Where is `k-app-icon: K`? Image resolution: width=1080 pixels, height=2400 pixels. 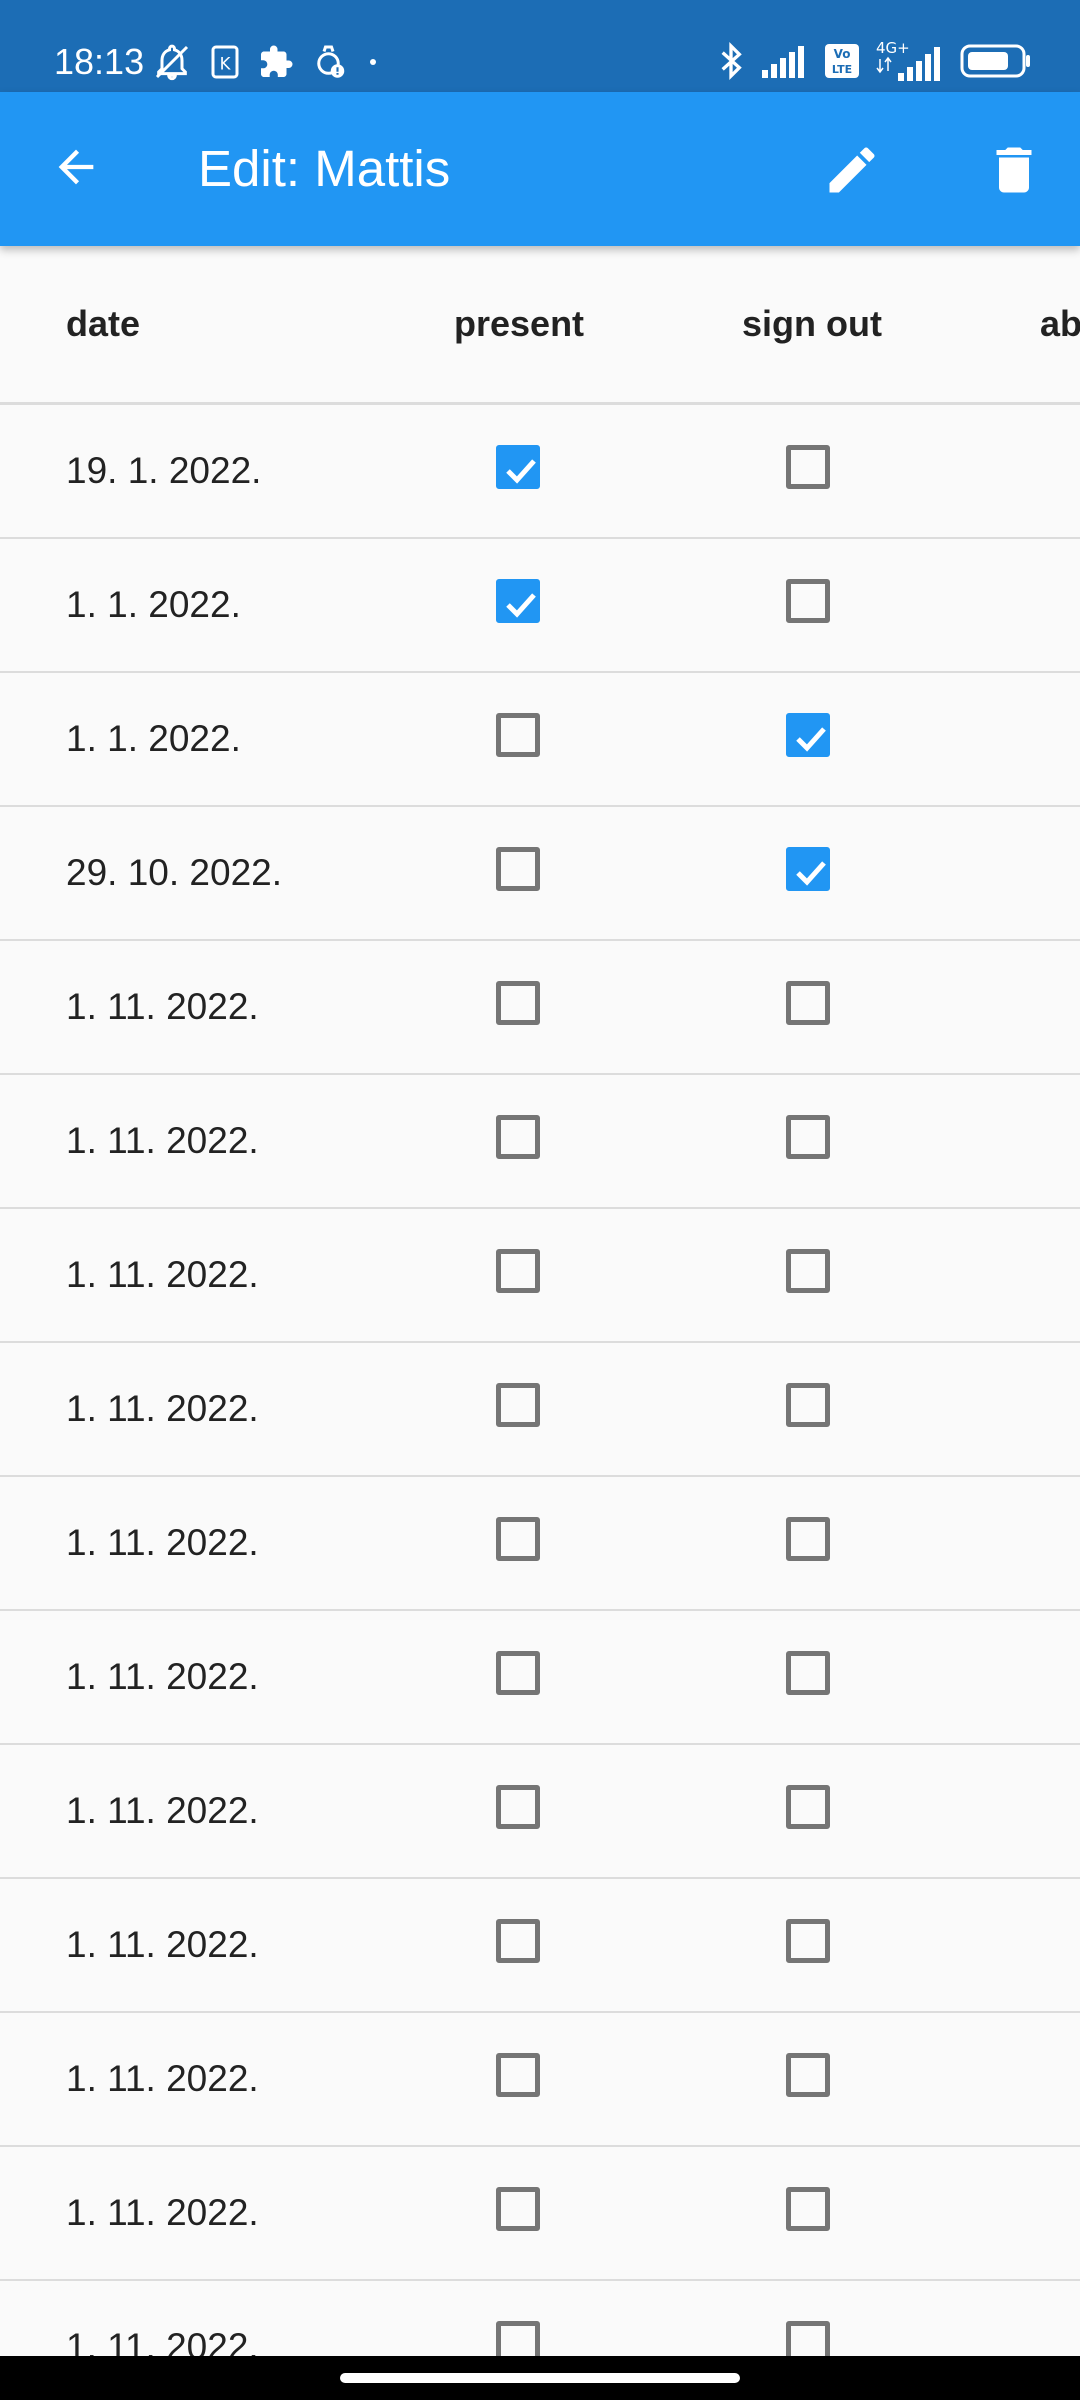
k-app-icon: K is located at coordinates (225, 62).